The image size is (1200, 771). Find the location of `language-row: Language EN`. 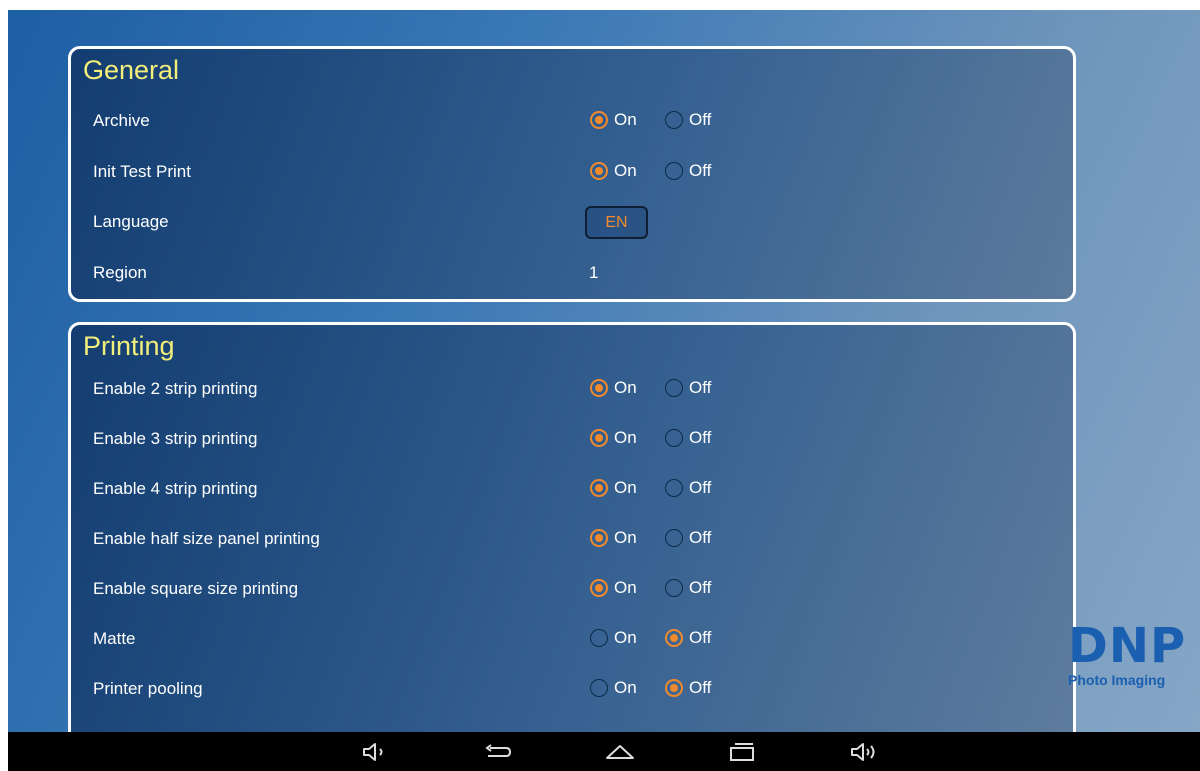

language-row: Language EN is located at coordinates (583, 222).